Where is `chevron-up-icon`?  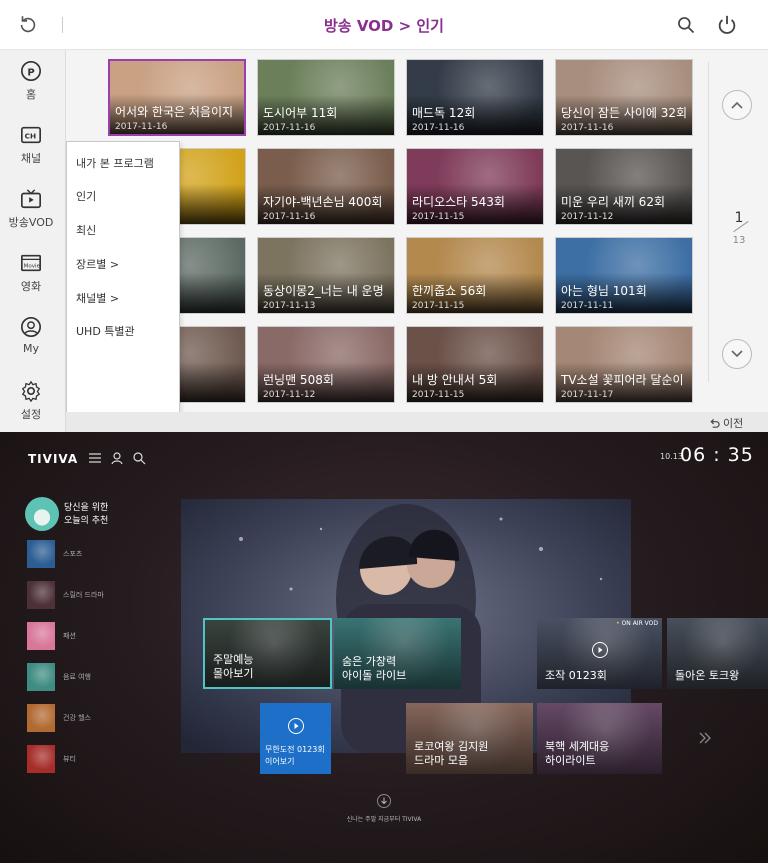
chevron-up-icon is located at coordinates (737, 105).